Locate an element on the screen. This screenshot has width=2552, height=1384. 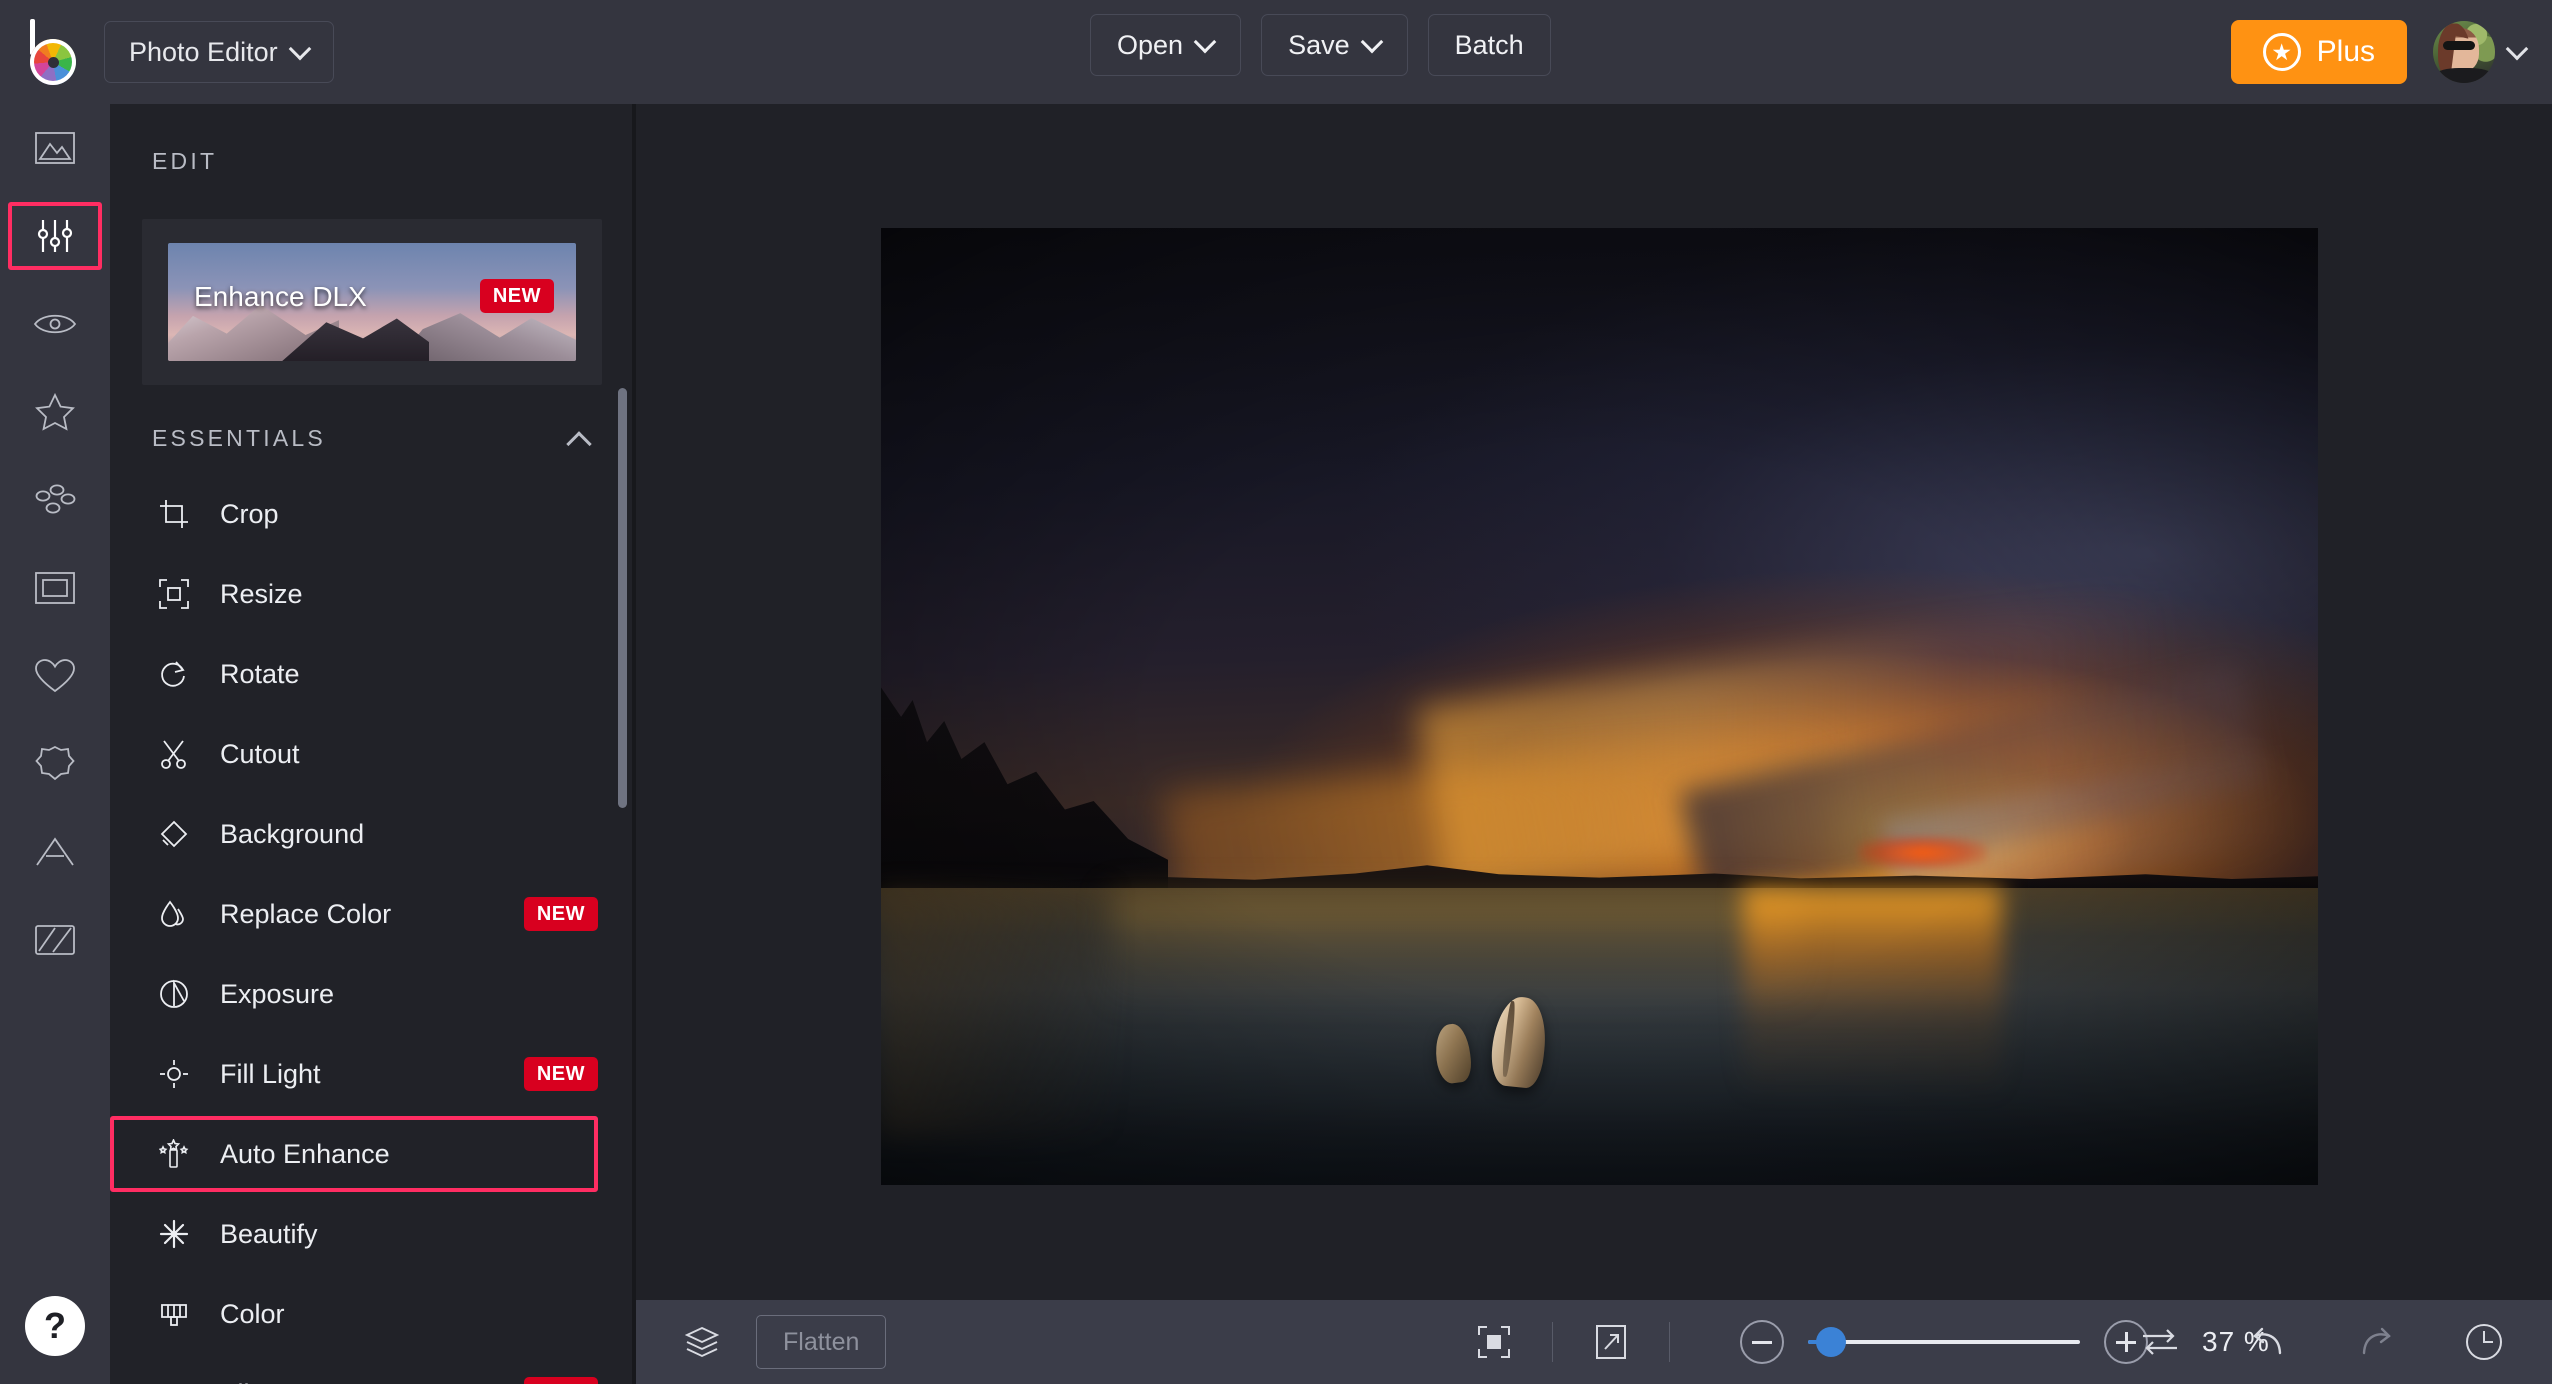
top-bar: Photo Editor Open Save Batch ★ Plus is located at coordinates (1276, 52).